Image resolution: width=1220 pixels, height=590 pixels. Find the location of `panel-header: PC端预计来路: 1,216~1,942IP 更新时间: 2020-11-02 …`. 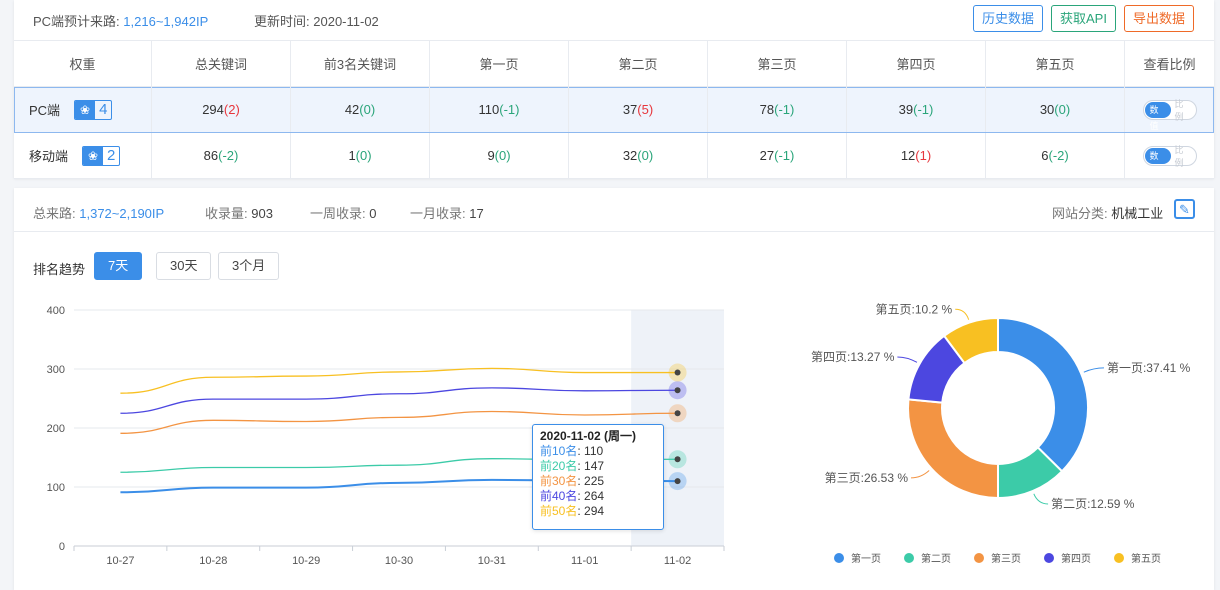

panel-header: PC端预计来路: 1,216~1,942IP 更新时间: 2020-11-02 … is located at coordinates (614, 18).